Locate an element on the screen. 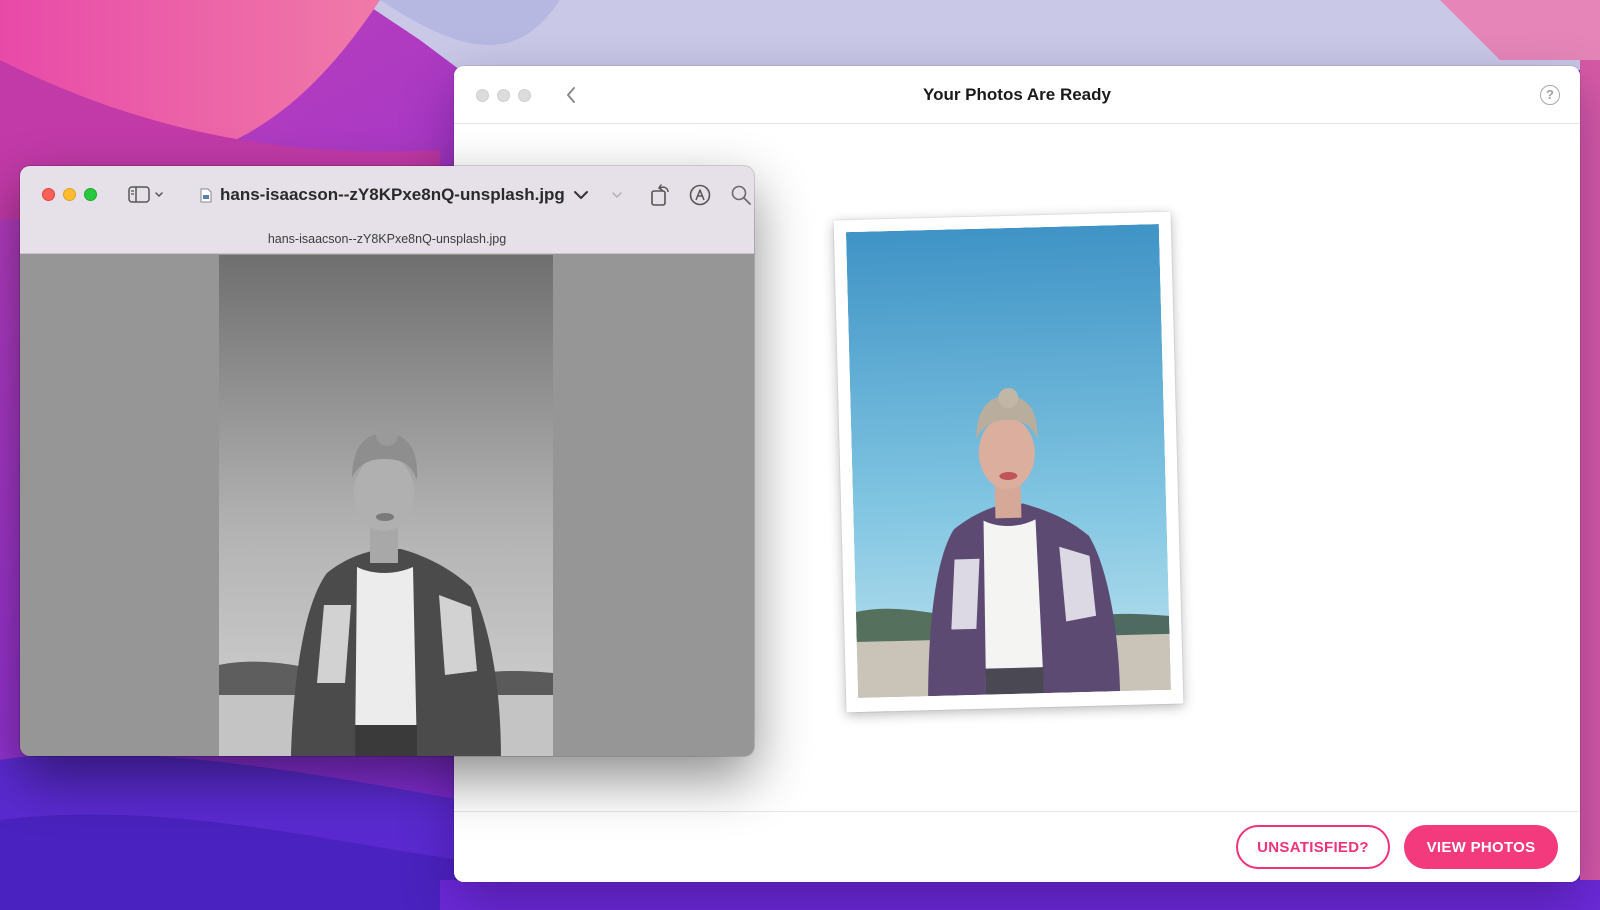 This screenshot has width=1600, height=910. search-button is located at coordinates (741, 195).